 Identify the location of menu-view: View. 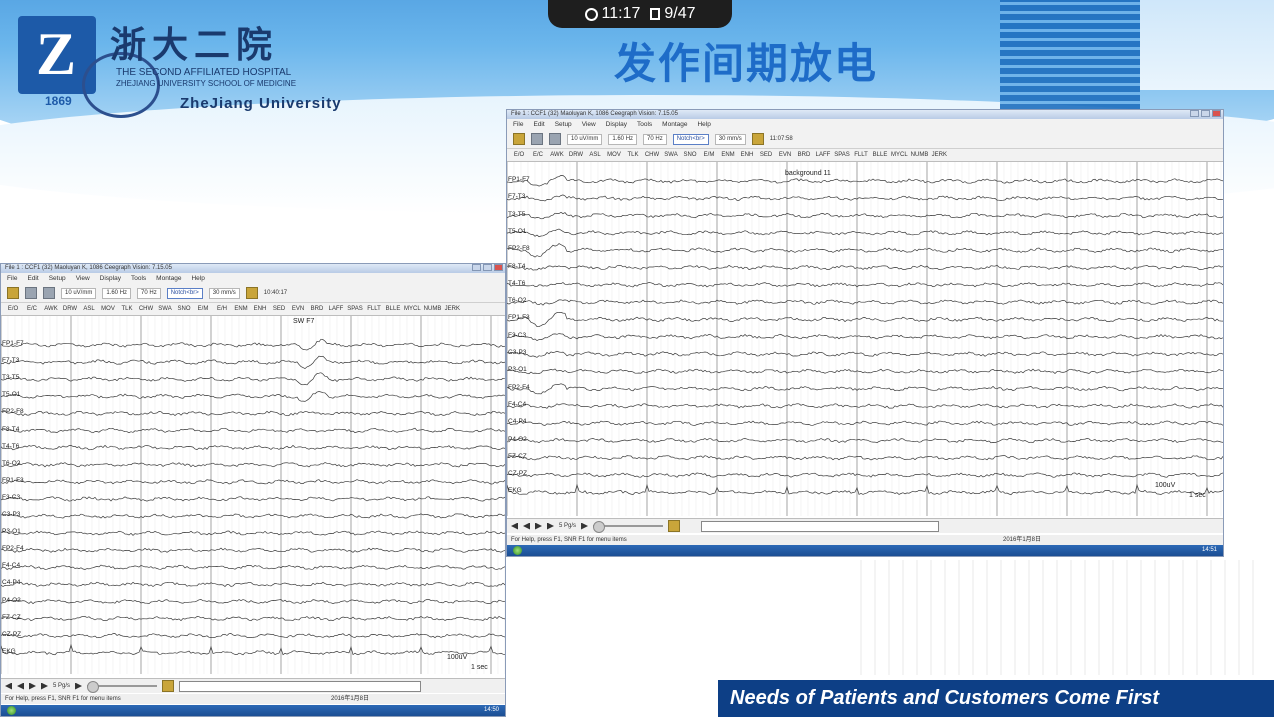
(83, 278).